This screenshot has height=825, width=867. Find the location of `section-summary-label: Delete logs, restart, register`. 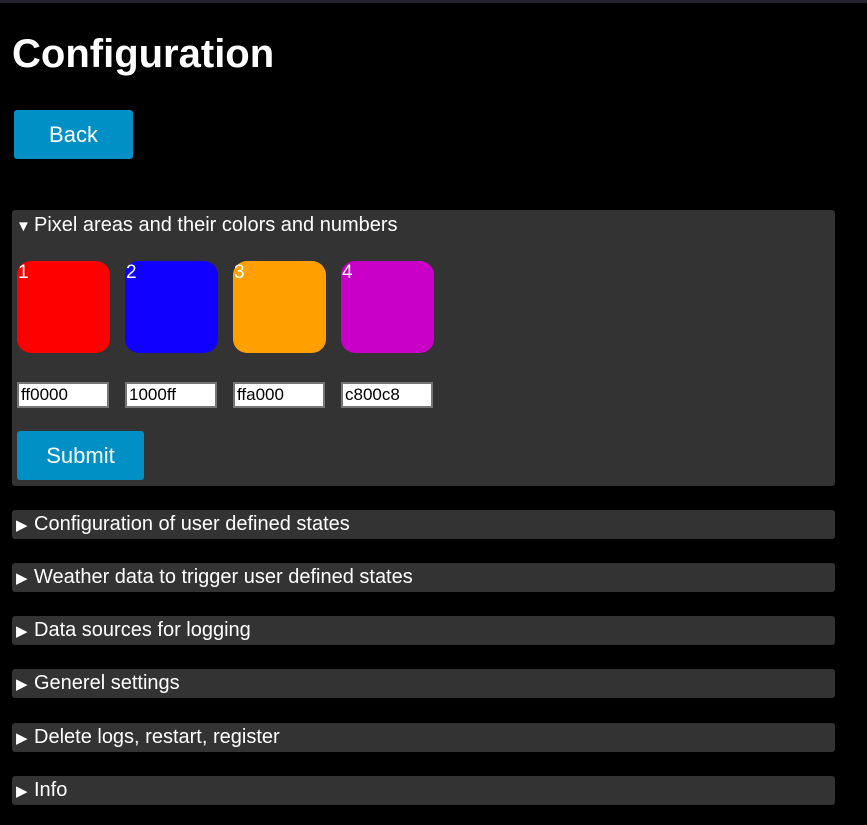

section-summary-label: Delete logs, restart, register is located at coordinates (157, 737).